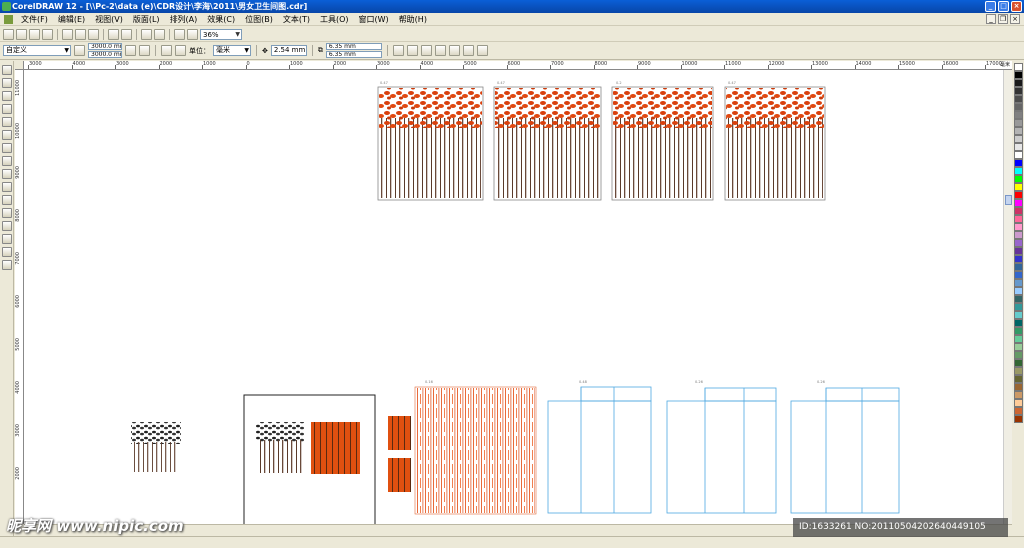  Describe the element at coordinates (353, 46) in the screenshot. I see `duplicate-x-field: 6.35 mm` at that location.